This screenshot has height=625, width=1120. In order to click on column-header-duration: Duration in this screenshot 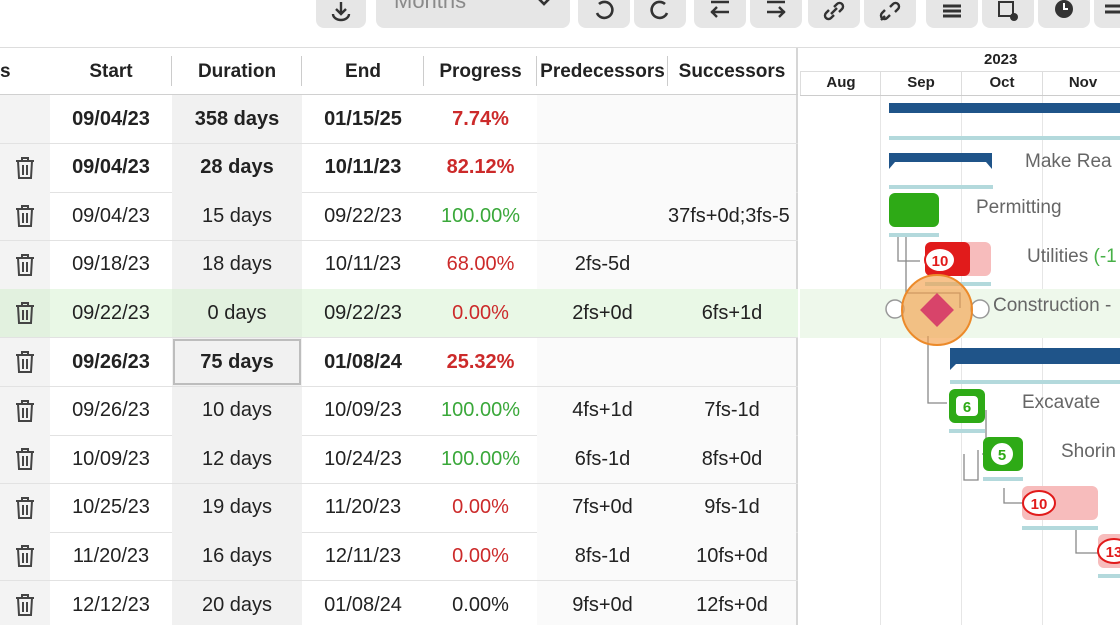, I will do `click(237, 71)`.